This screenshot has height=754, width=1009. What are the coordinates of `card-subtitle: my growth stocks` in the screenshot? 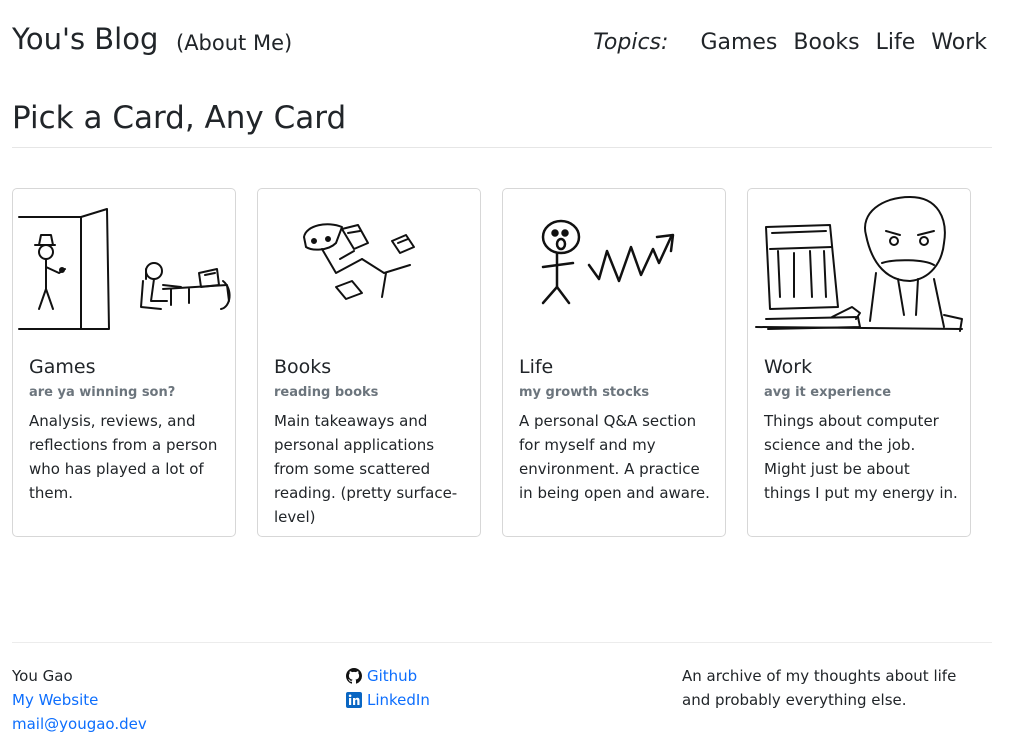 It's located at (584, 392).